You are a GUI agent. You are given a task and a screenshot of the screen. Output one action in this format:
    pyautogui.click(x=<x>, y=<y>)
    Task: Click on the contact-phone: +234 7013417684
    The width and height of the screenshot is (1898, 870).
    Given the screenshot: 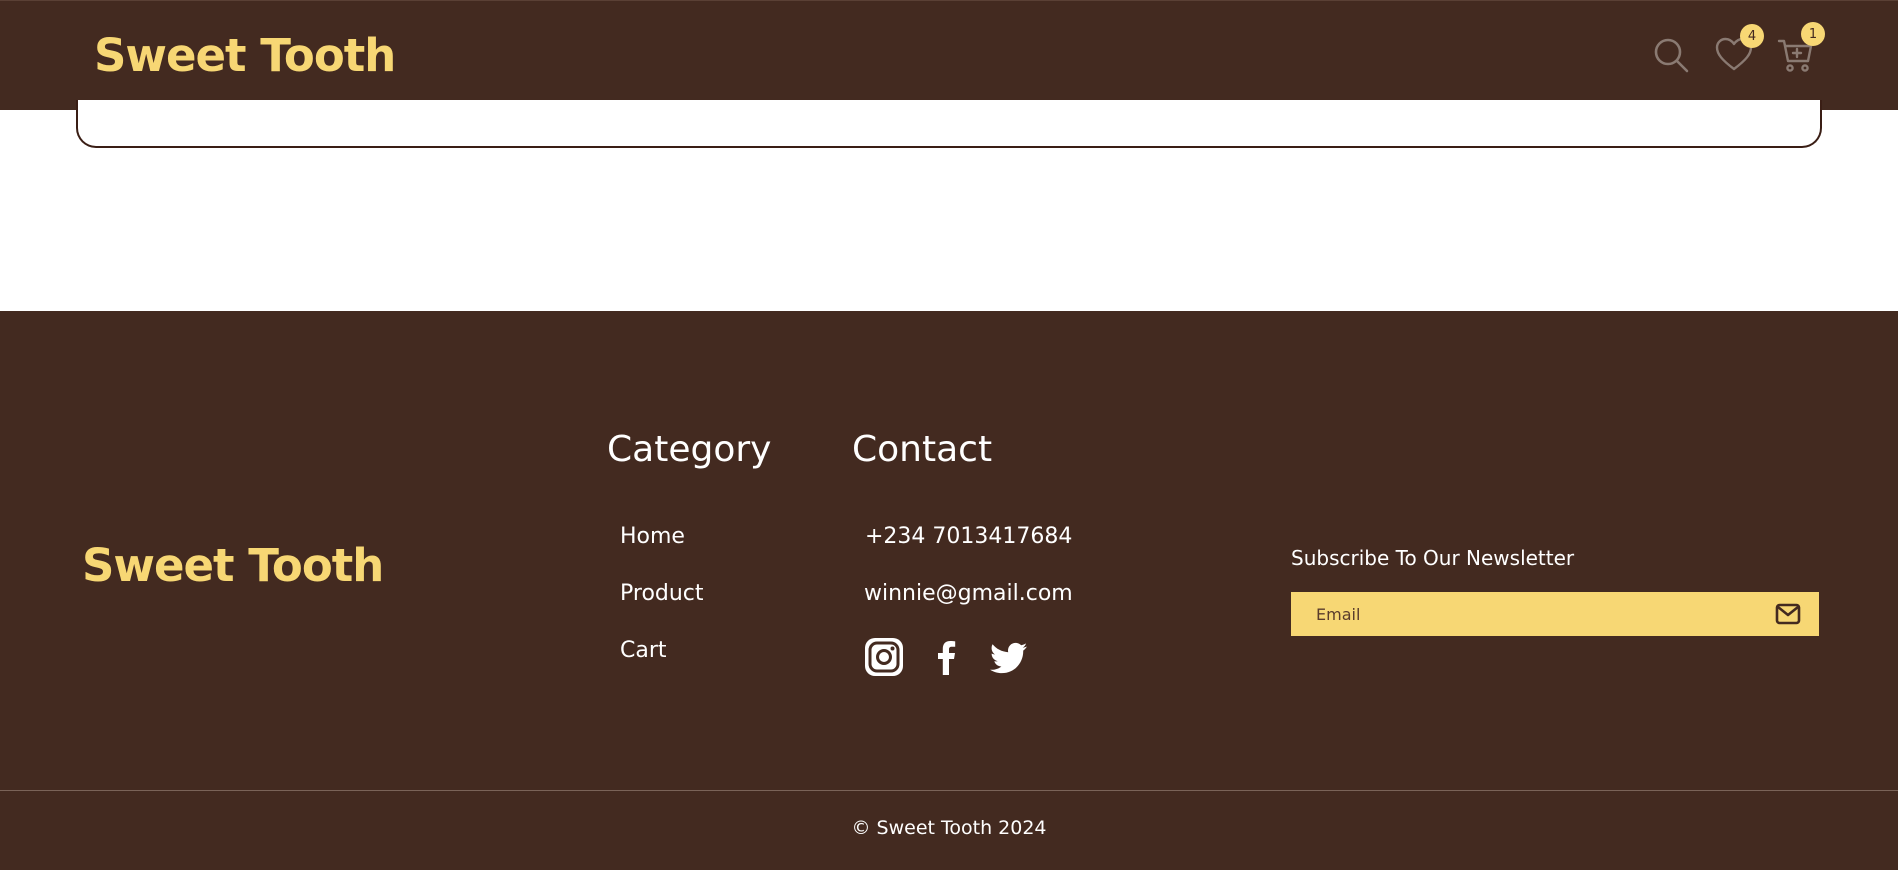 What is the action you would take?
    pyautogui.click(x=968, y=536)
    